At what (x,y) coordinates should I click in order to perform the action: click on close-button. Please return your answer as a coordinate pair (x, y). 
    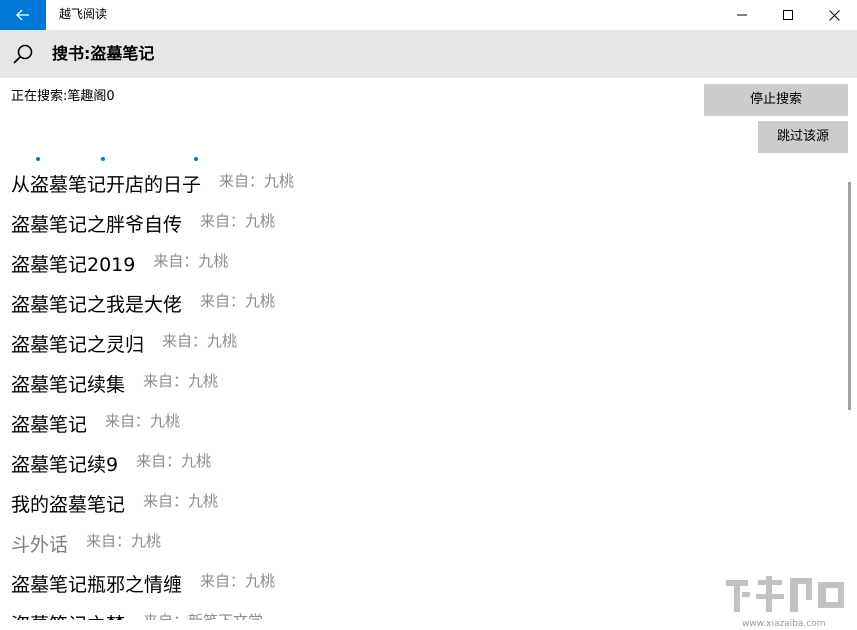
    Looking at the image, I should click on (834, 15).